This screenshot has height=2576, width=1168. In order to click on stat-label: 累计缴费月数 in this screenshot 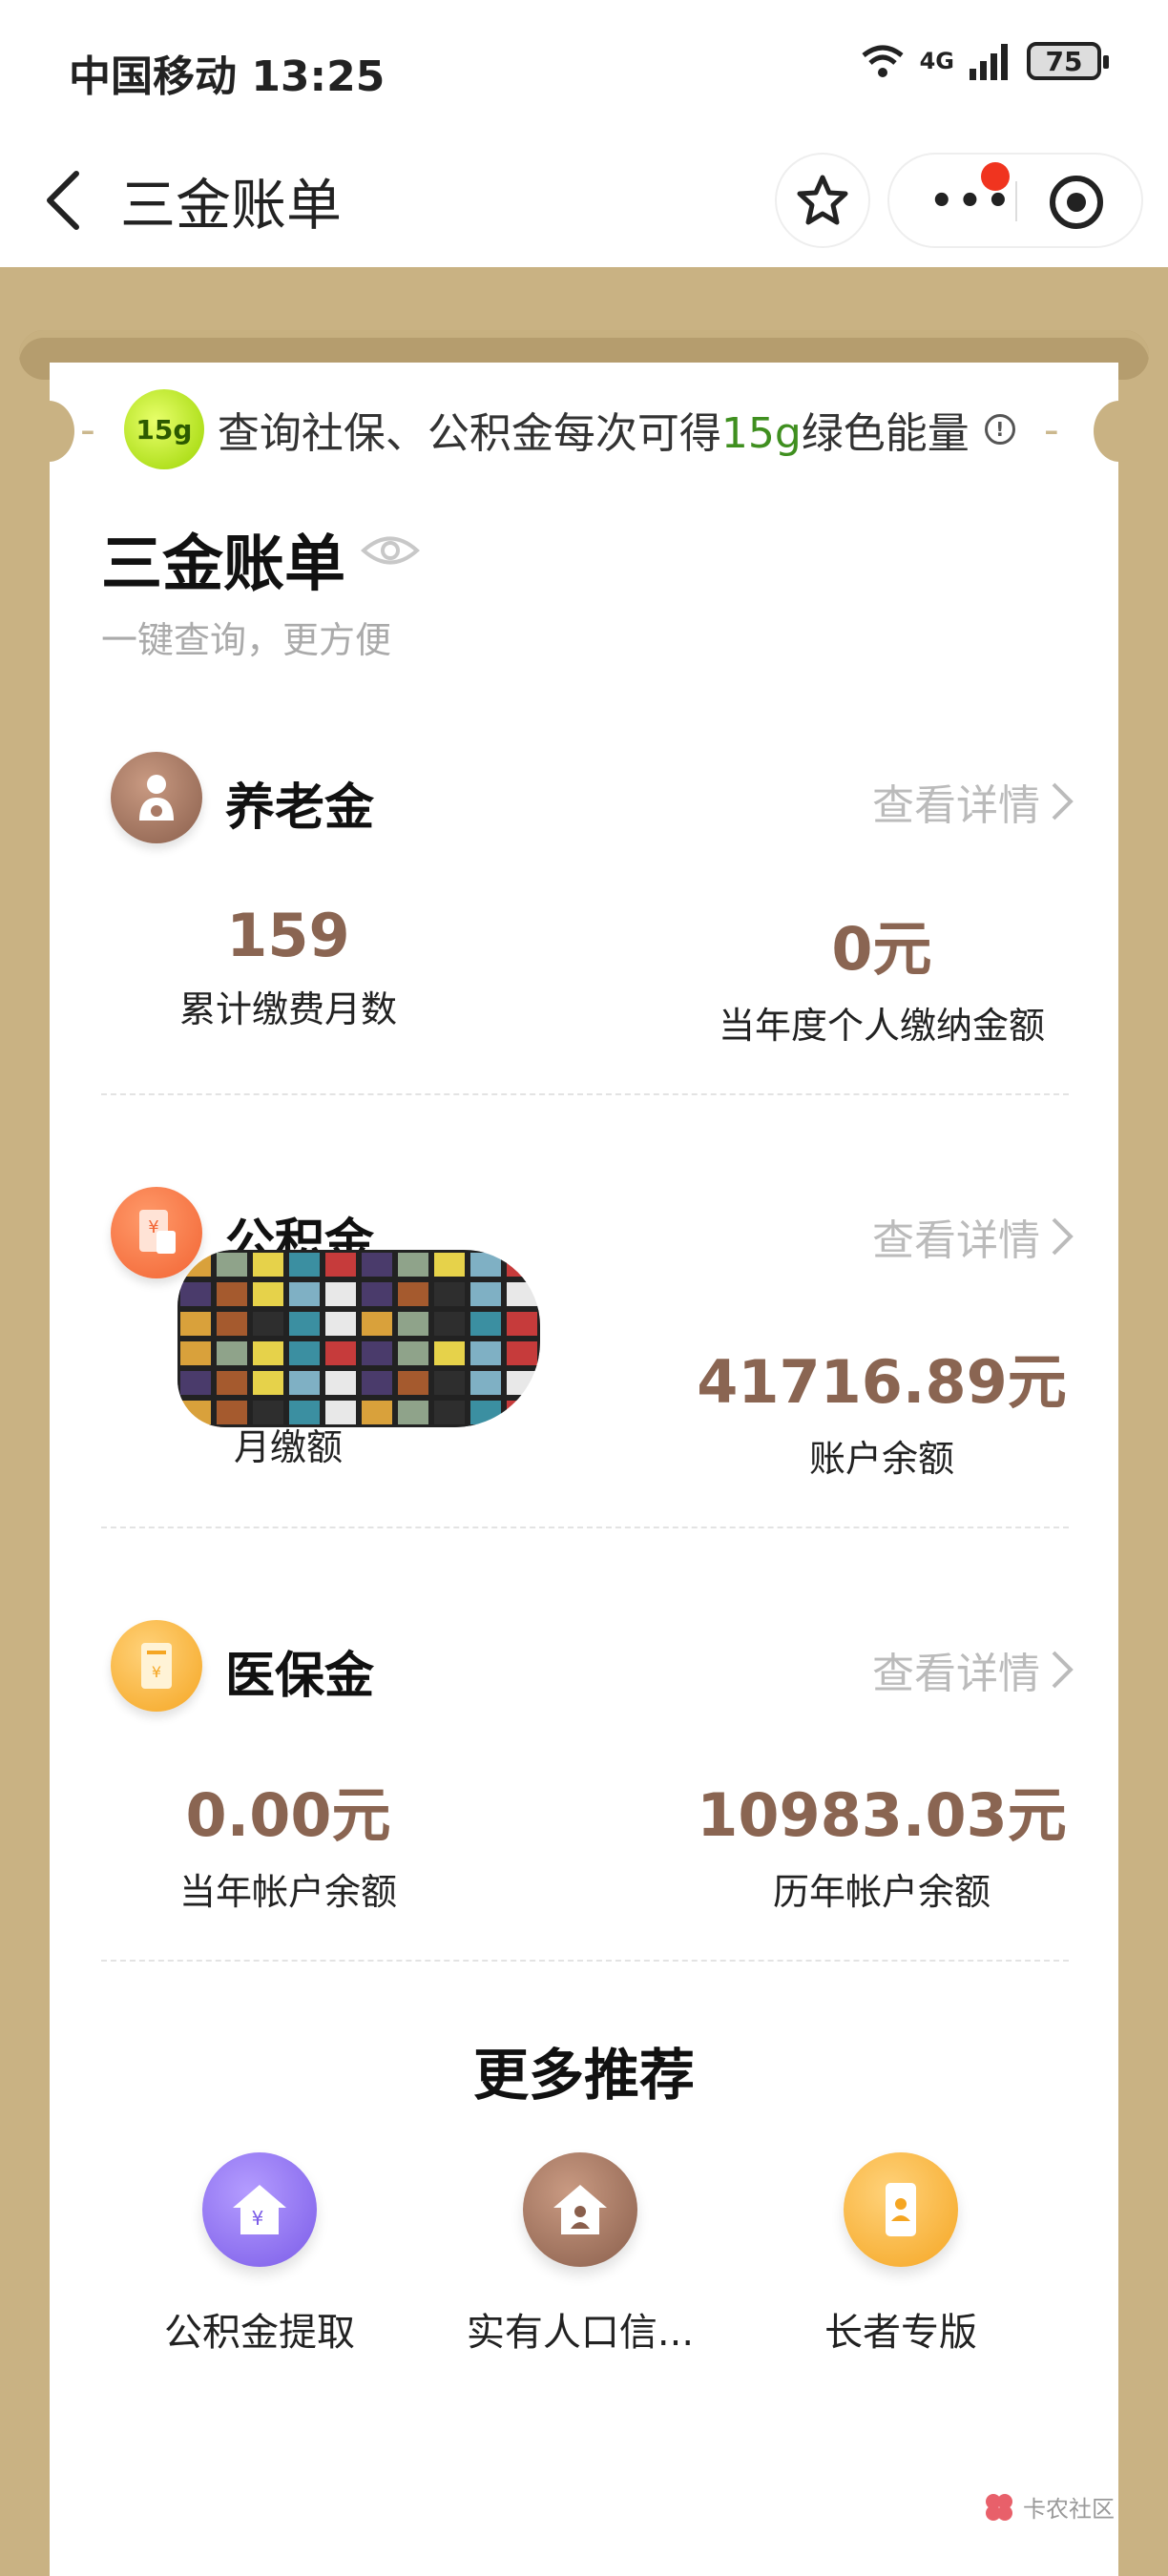, I will do `click(287, 1009)`.